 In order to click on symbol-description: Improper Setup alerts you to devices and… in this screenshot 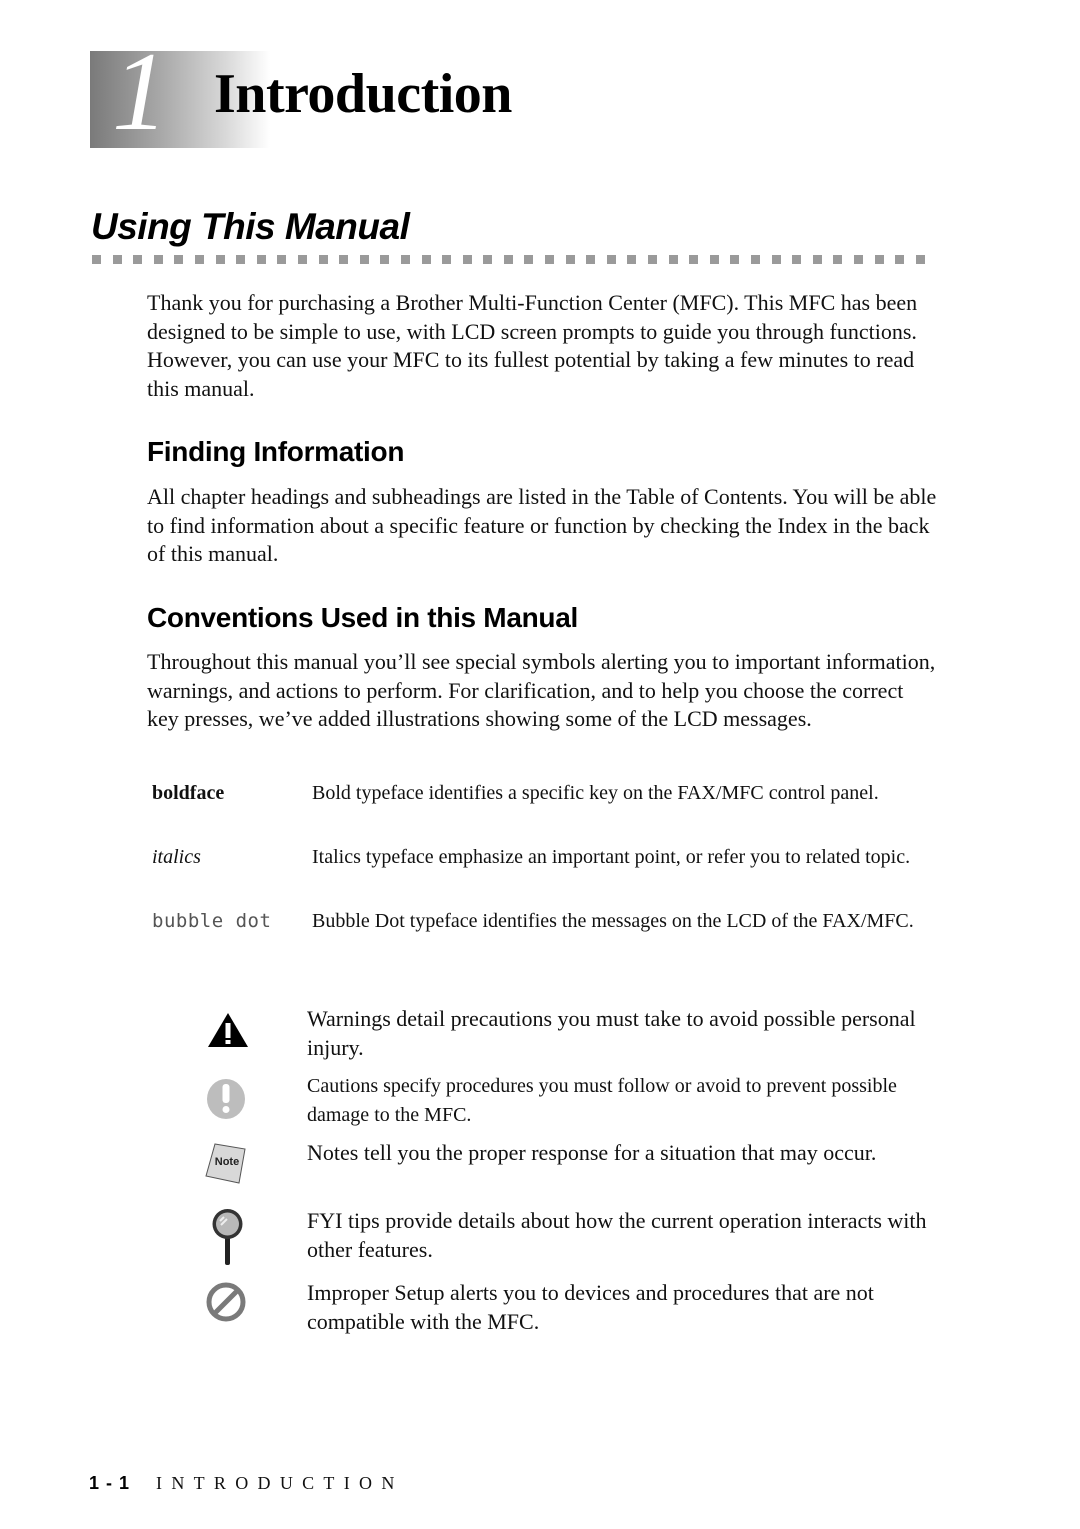, I will do `click(590, 1307)`.